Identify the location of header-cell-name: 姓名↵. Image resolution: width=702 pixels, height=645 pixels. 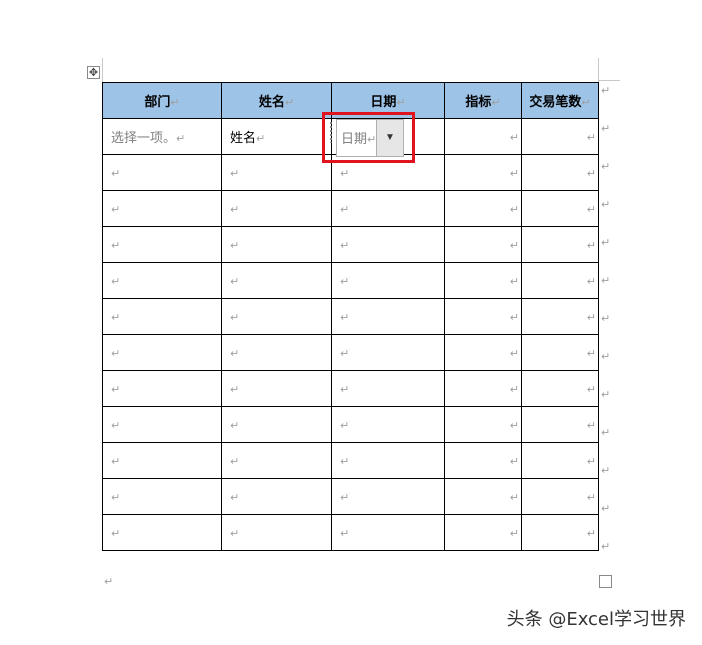
(276, 100).